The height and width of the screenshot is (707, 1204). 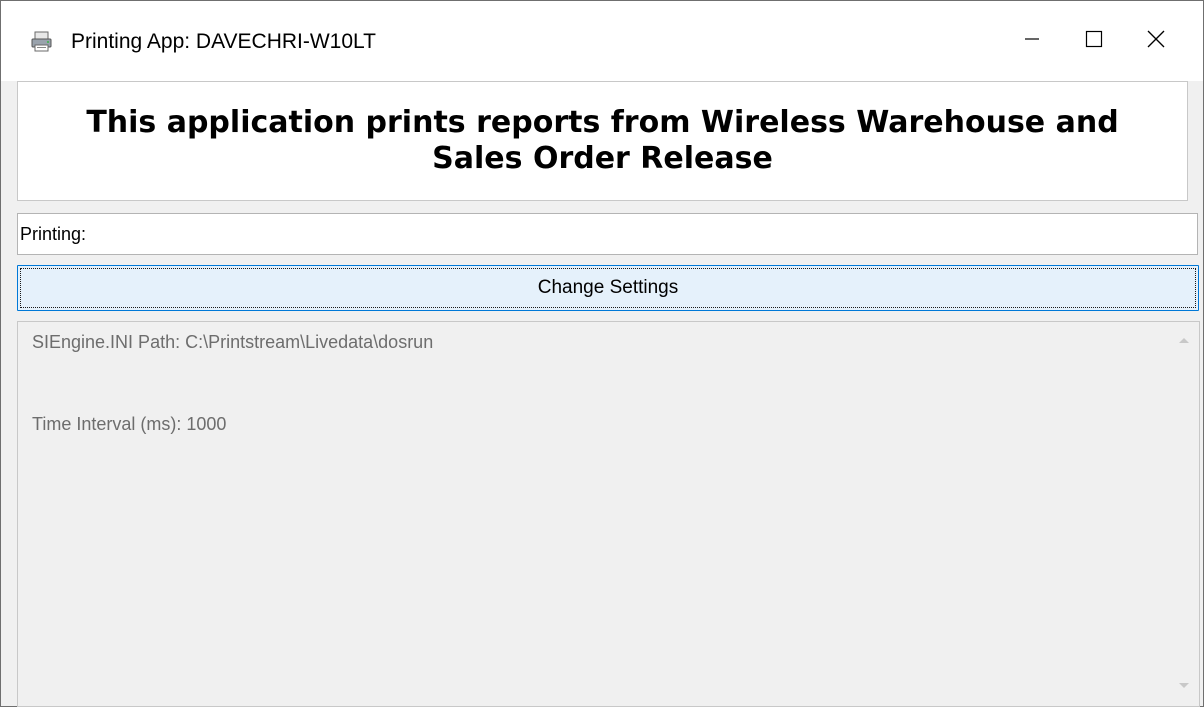 What do you see at coordinates (602, 41) in the screenshot?
I see `title-bar: Printing App: DAVECHRI-W10LT` at bounding box center [602, 41].